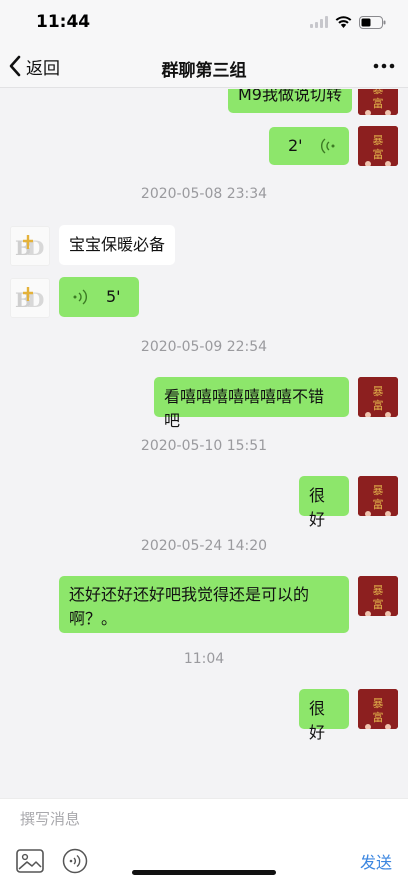 The image size is (408, 883). What do you see at coordinates (319, 22) in the screenshot?
I see `signal-icon` at bounding box center [319, 22].